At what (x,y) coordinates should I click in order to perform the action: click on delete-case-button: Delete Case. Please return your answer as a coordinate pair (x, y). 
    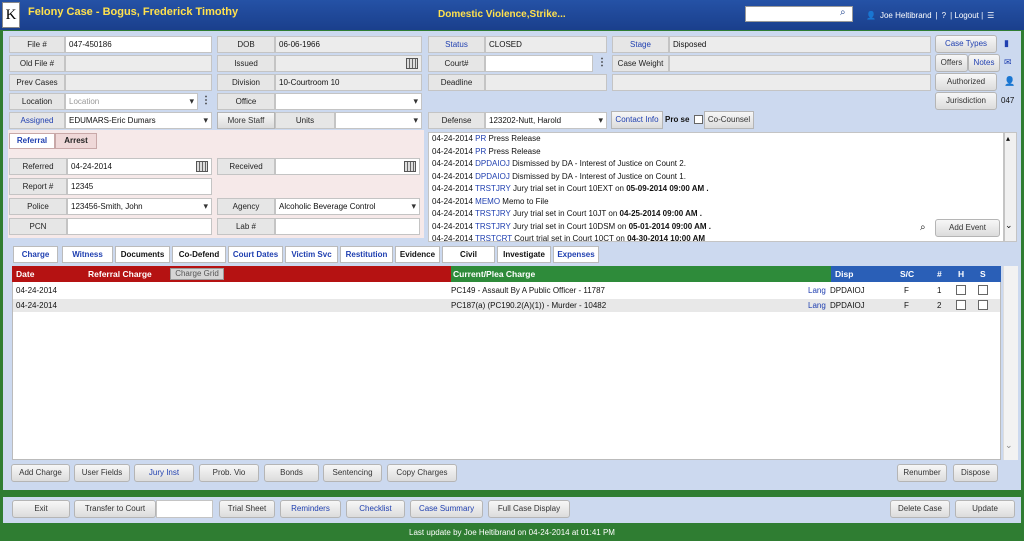
    Looking at the image, I should click on (920, 509).